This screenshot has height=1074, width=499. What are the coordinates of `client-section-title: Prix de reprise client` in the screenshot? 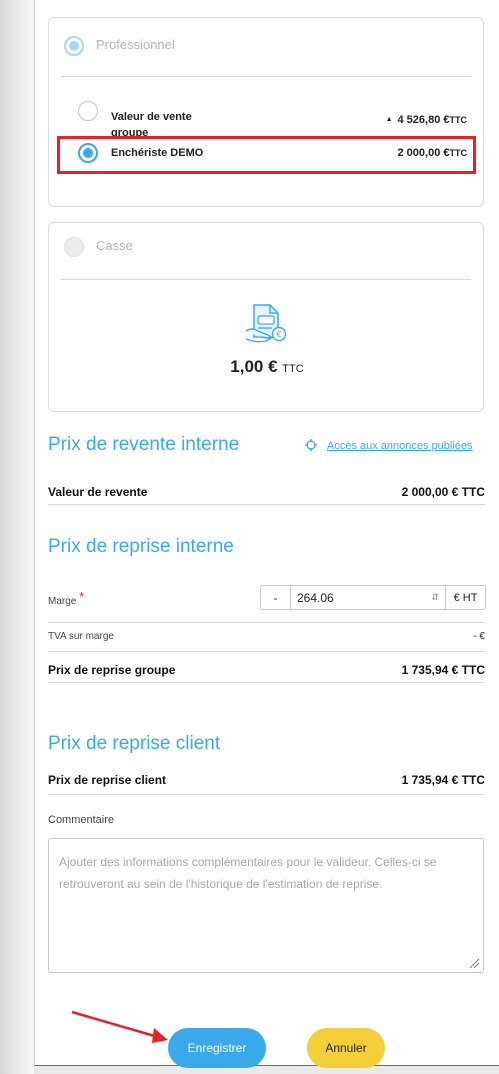 It's located at (134, 743).